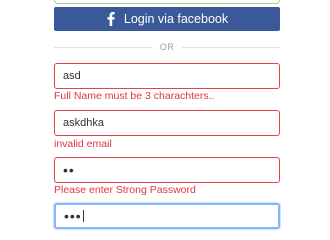 This screenshot has width=330, height=240. I want to click on or-text: OR, so click(167, 47).